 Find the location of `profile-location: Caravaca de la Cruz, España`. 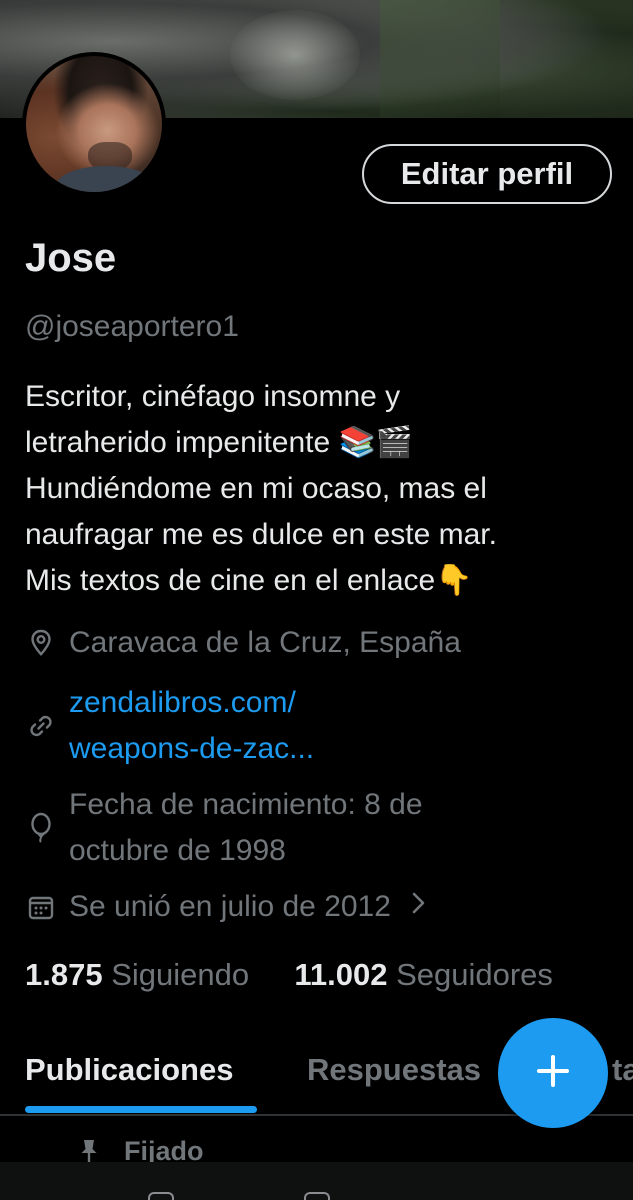

profile-location: Caravaca de la Cruz, España is located at coordinates (243, 643).